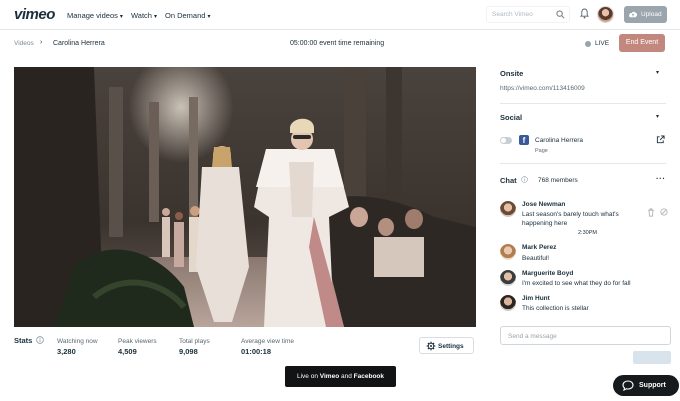 The width and height of the screenshot is (680, 401). What do you see at coordinates (642, 43) in the screenshot?
I see `end-event-button: End Event` at bounding box center [642, 43].